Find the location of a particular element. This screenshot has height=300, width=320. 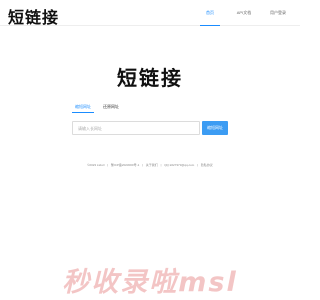

mode-tabs: 缩短网址 还原网址 is located at coordinates (97, 107).